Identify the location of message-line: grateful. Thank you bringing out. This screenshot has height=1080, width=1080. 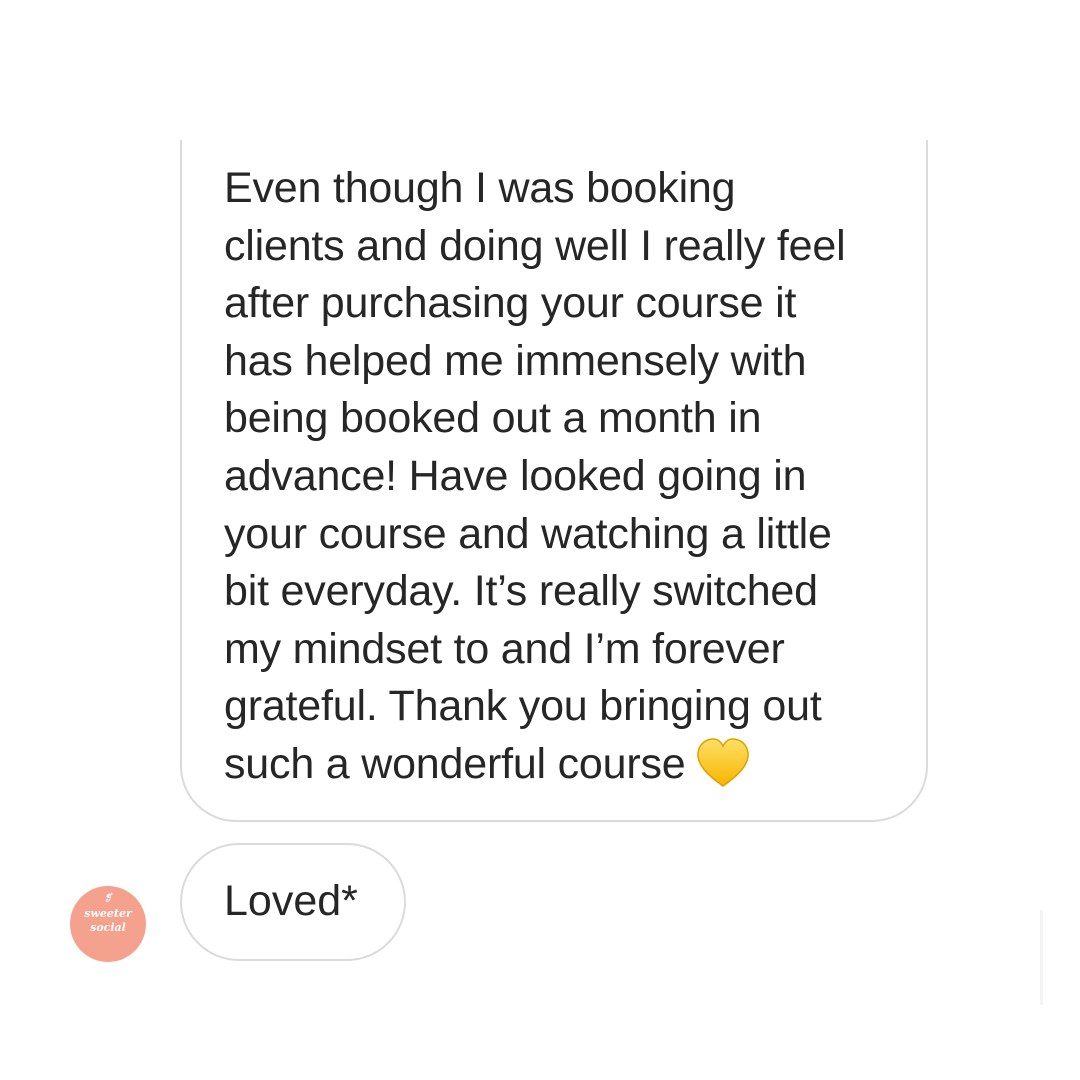
(523, 706).